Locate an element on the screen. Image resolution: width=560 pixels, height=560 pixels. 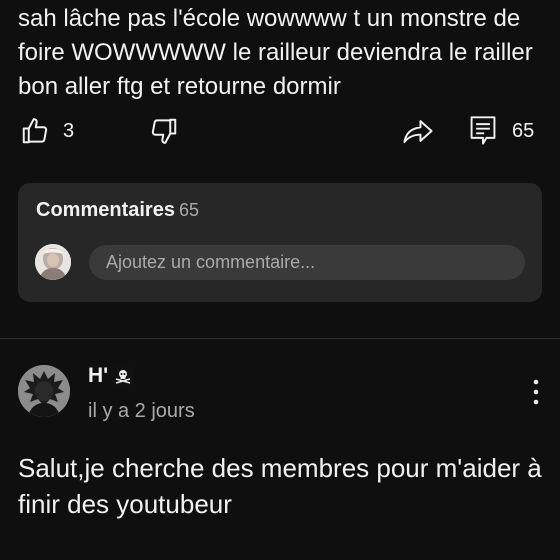
author-avatar is located at coordinates (44, 391).